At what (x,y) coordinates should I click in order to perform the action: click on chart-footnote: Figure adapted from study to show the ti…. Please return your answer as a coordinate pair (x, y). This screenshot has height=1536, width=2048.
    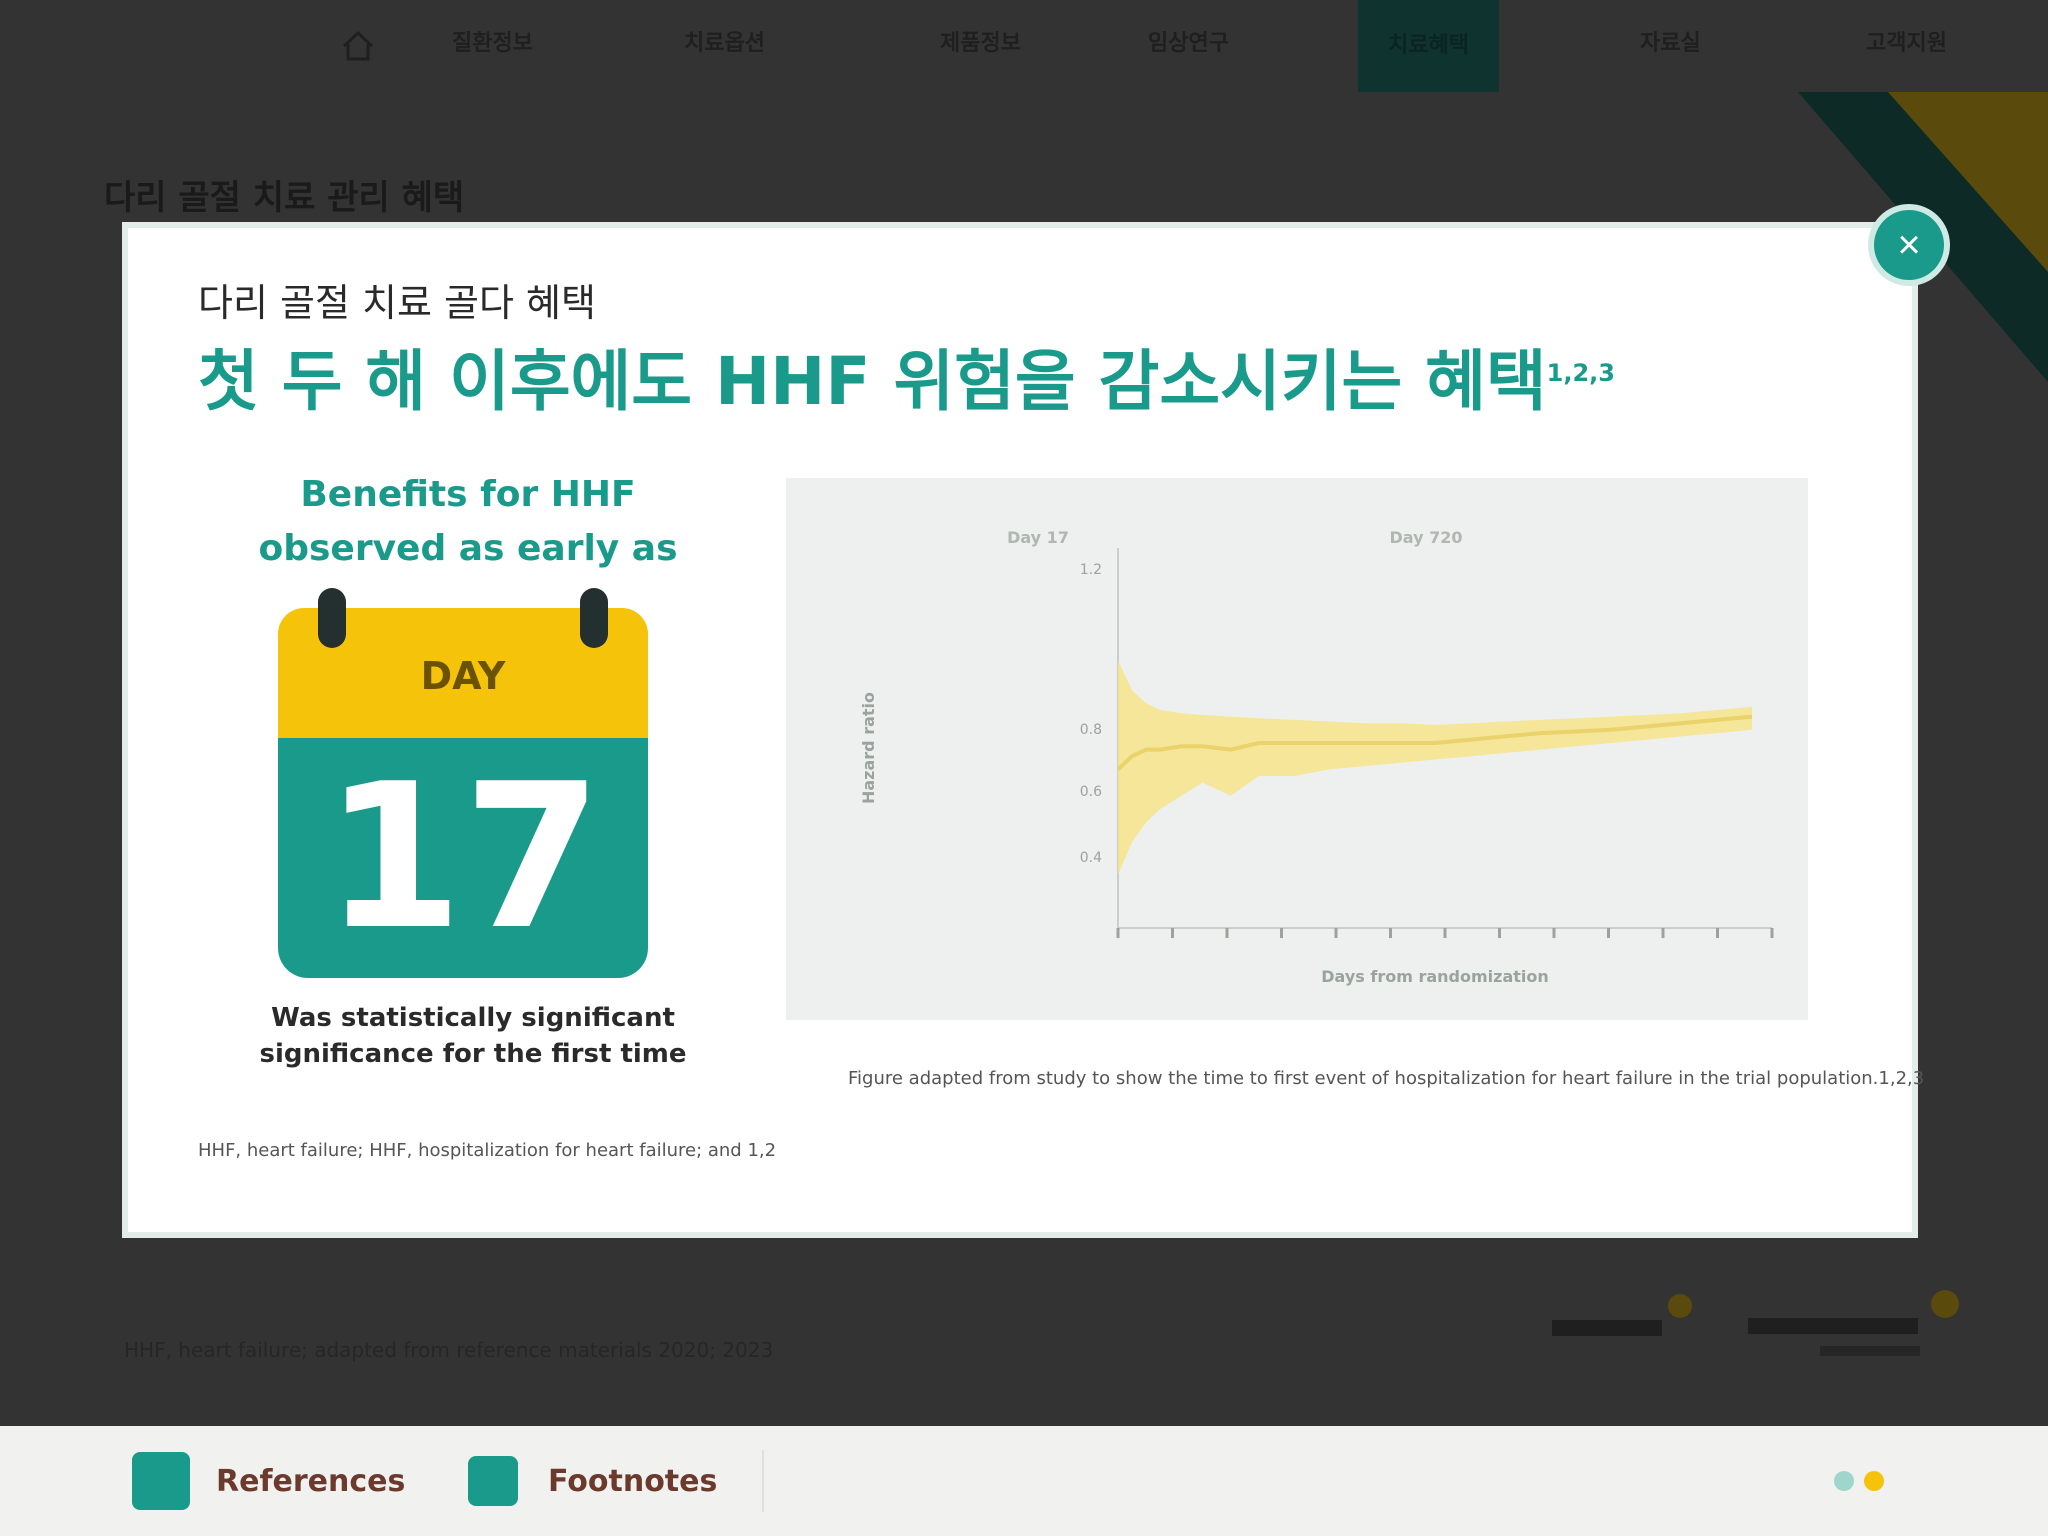
    Looking at the image, I should click on (1386, 1078).